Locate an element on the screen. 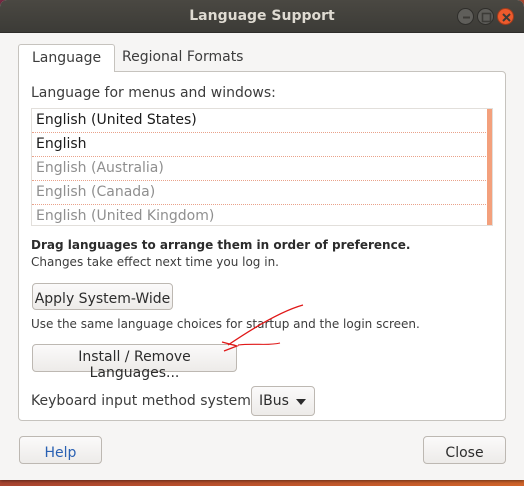  help-button: Help is located at coordinates (60, 450).